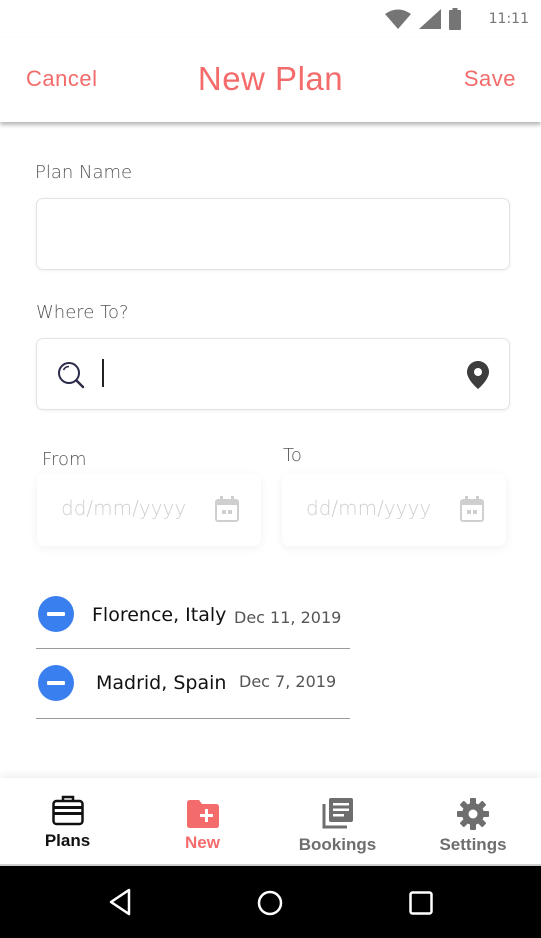 The height and width of the screenshot is (938, 541). Describe the element at coordinates (64, 459) in the screenshot. I see `from-label: From` at that location.